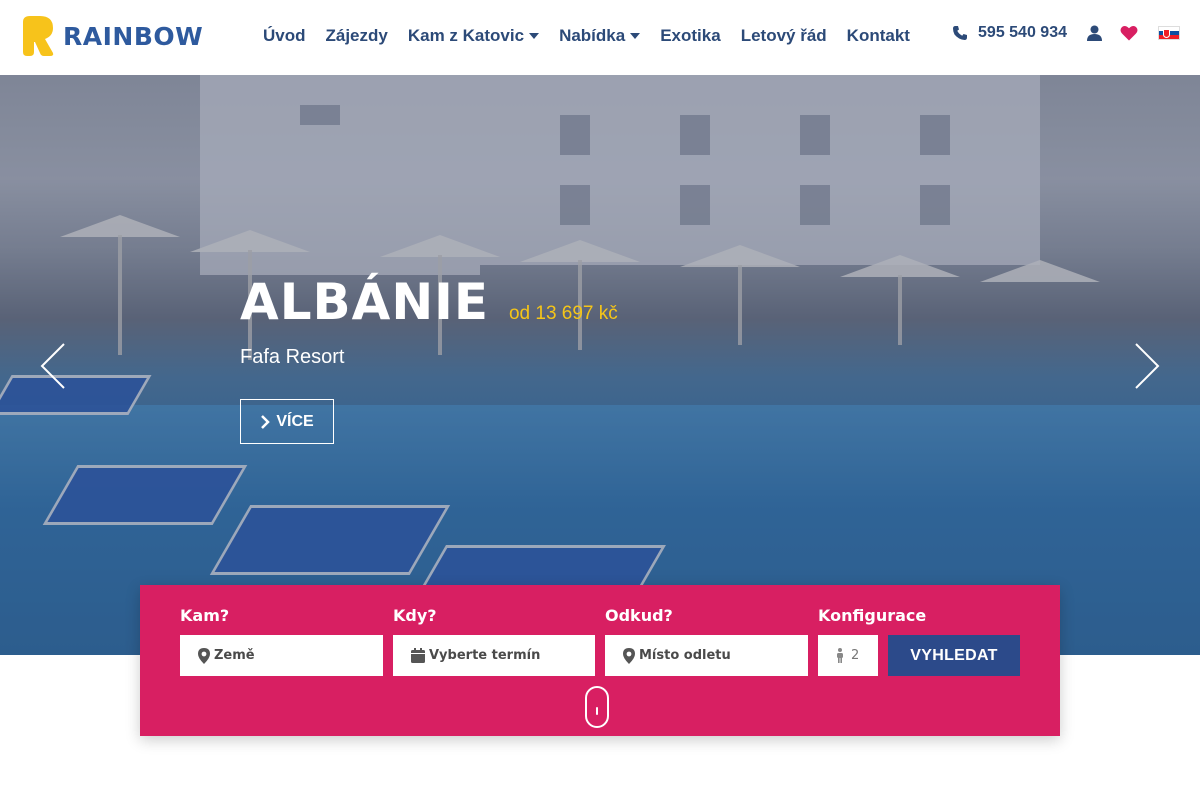 This screenshot has width=1200, height=800. I want to click on departure-select: Místo odletu, so click(706, 655).